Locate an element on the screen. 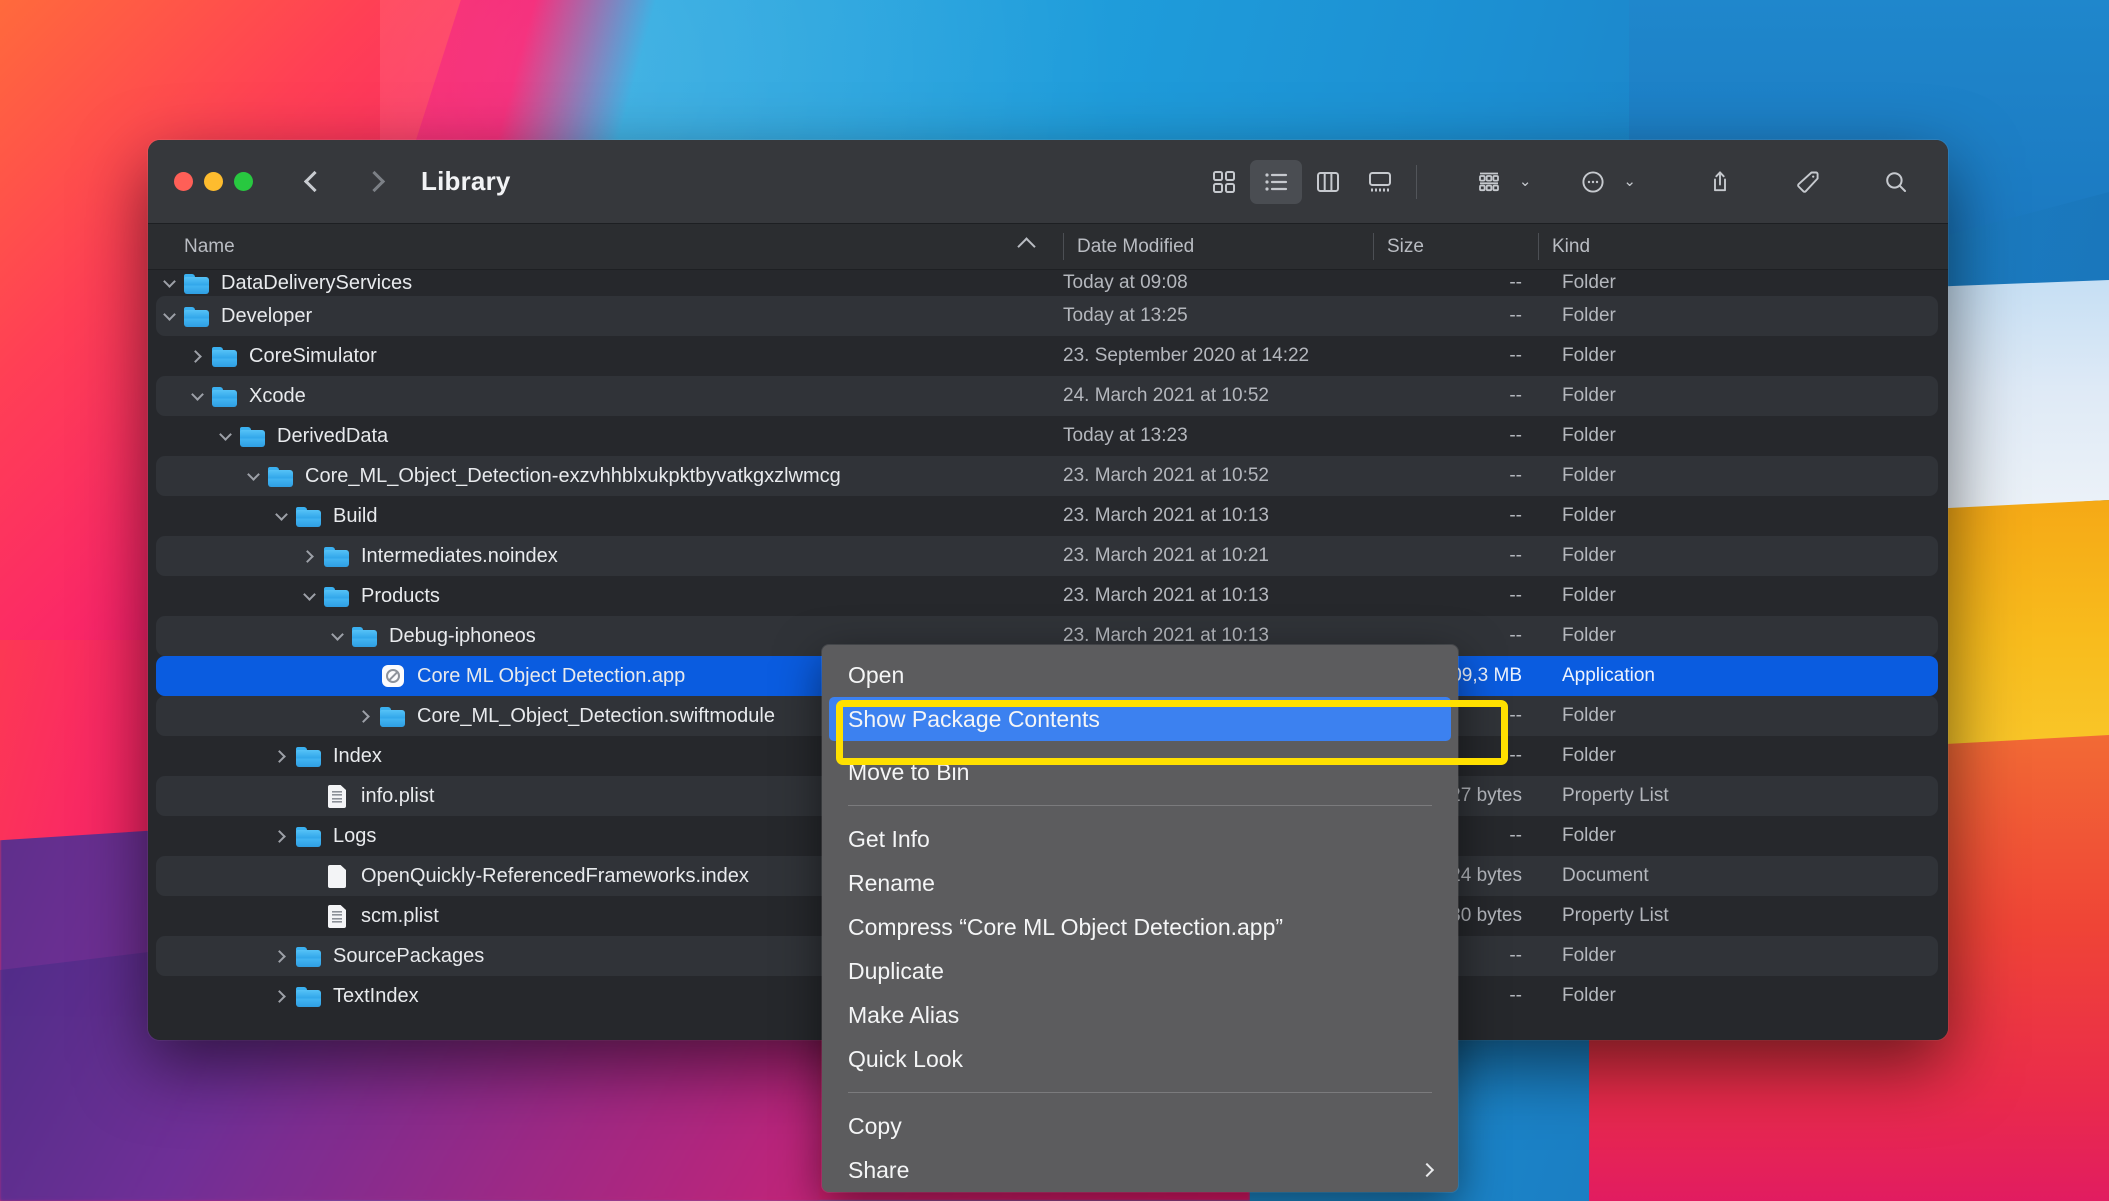 The width and height of the screenshot is (2109, 1201). column-header-size: Size is located at coordinates (1455, 246).